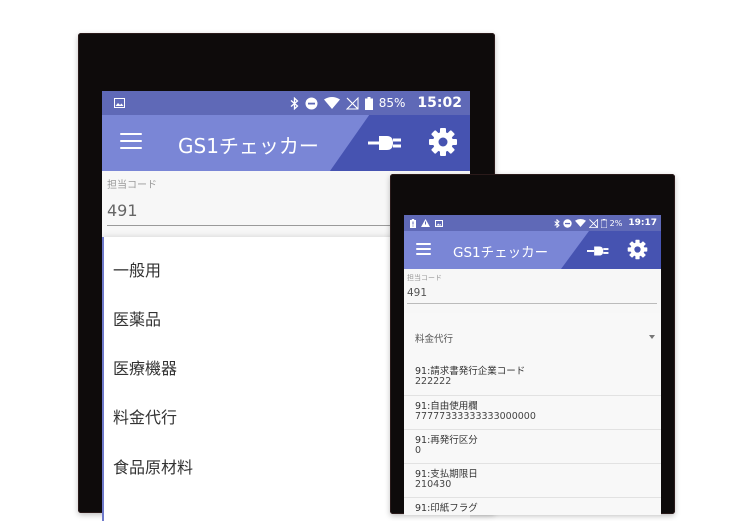 The width and height of the screenshot is (735, 521). Describe the element at coordinates (475, 416) in the screenshot. I see `field-value: 77777333333333000000` at that location.